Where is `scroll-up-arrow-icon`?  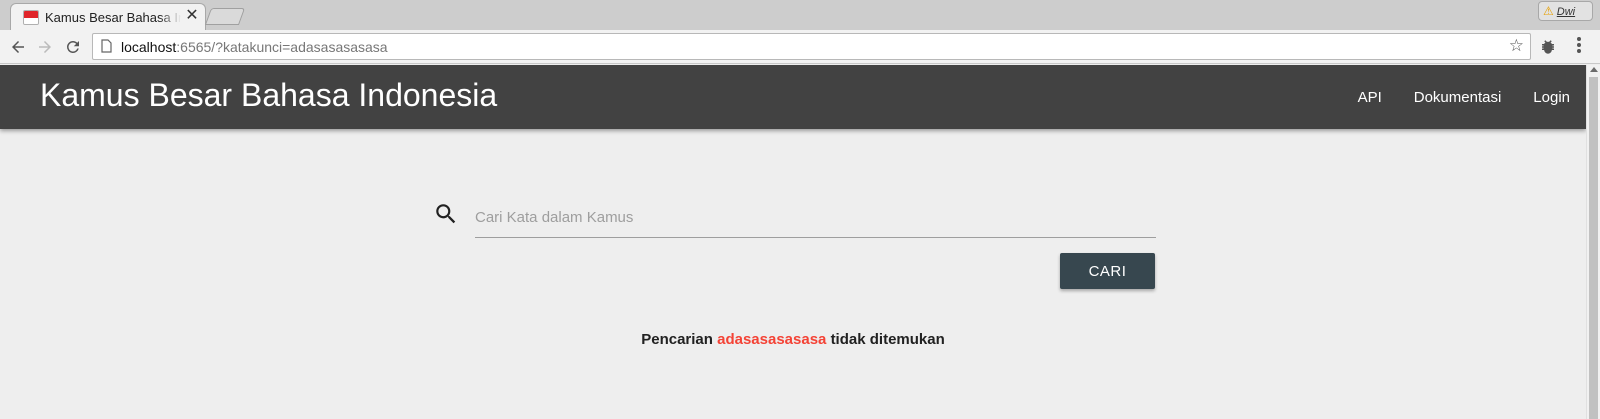 scroll-up-arrow-icon is located at coordinates (1594, 69).